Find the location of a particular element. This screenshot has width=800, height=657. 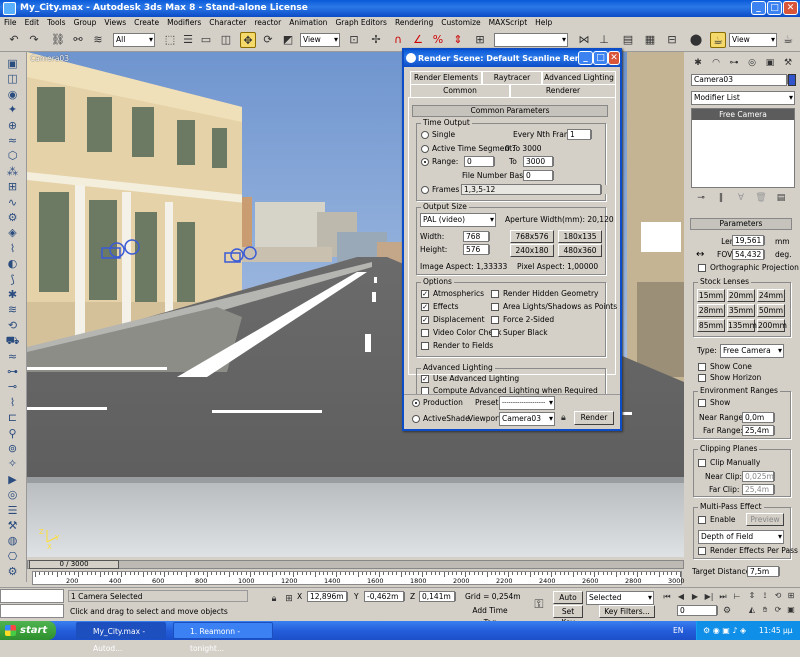

lens-50mm-button: 50mm is located at coordinates (771, 310).